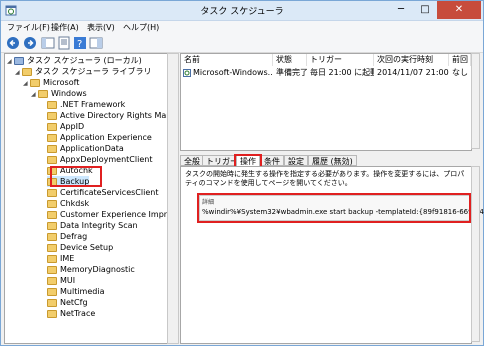  I want to click on tab-conditions: 条件, so click(272, 160).